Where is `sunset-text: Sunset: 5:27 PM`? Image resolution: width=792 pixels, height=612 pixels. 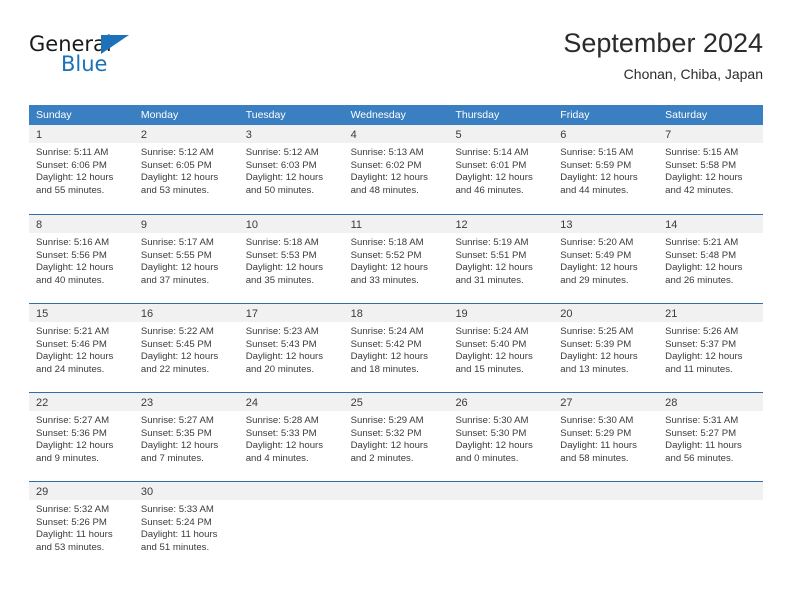 sunset-text: Sunset: 5:27 PM is located at coordinates (701, 433).